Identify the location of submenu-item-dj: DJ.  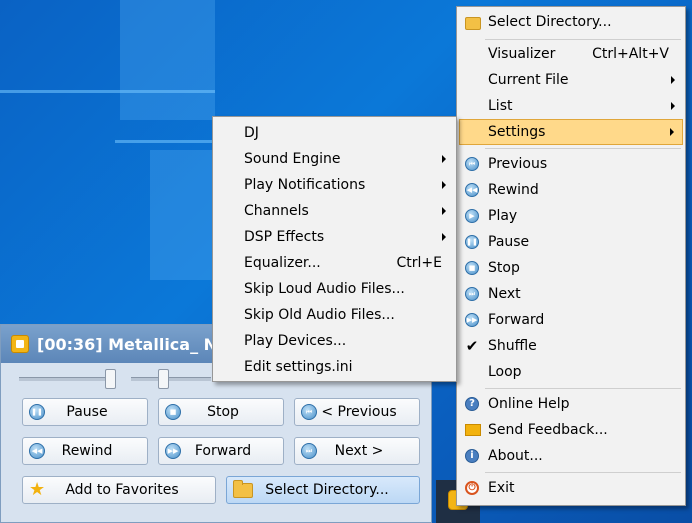
(334, 133).